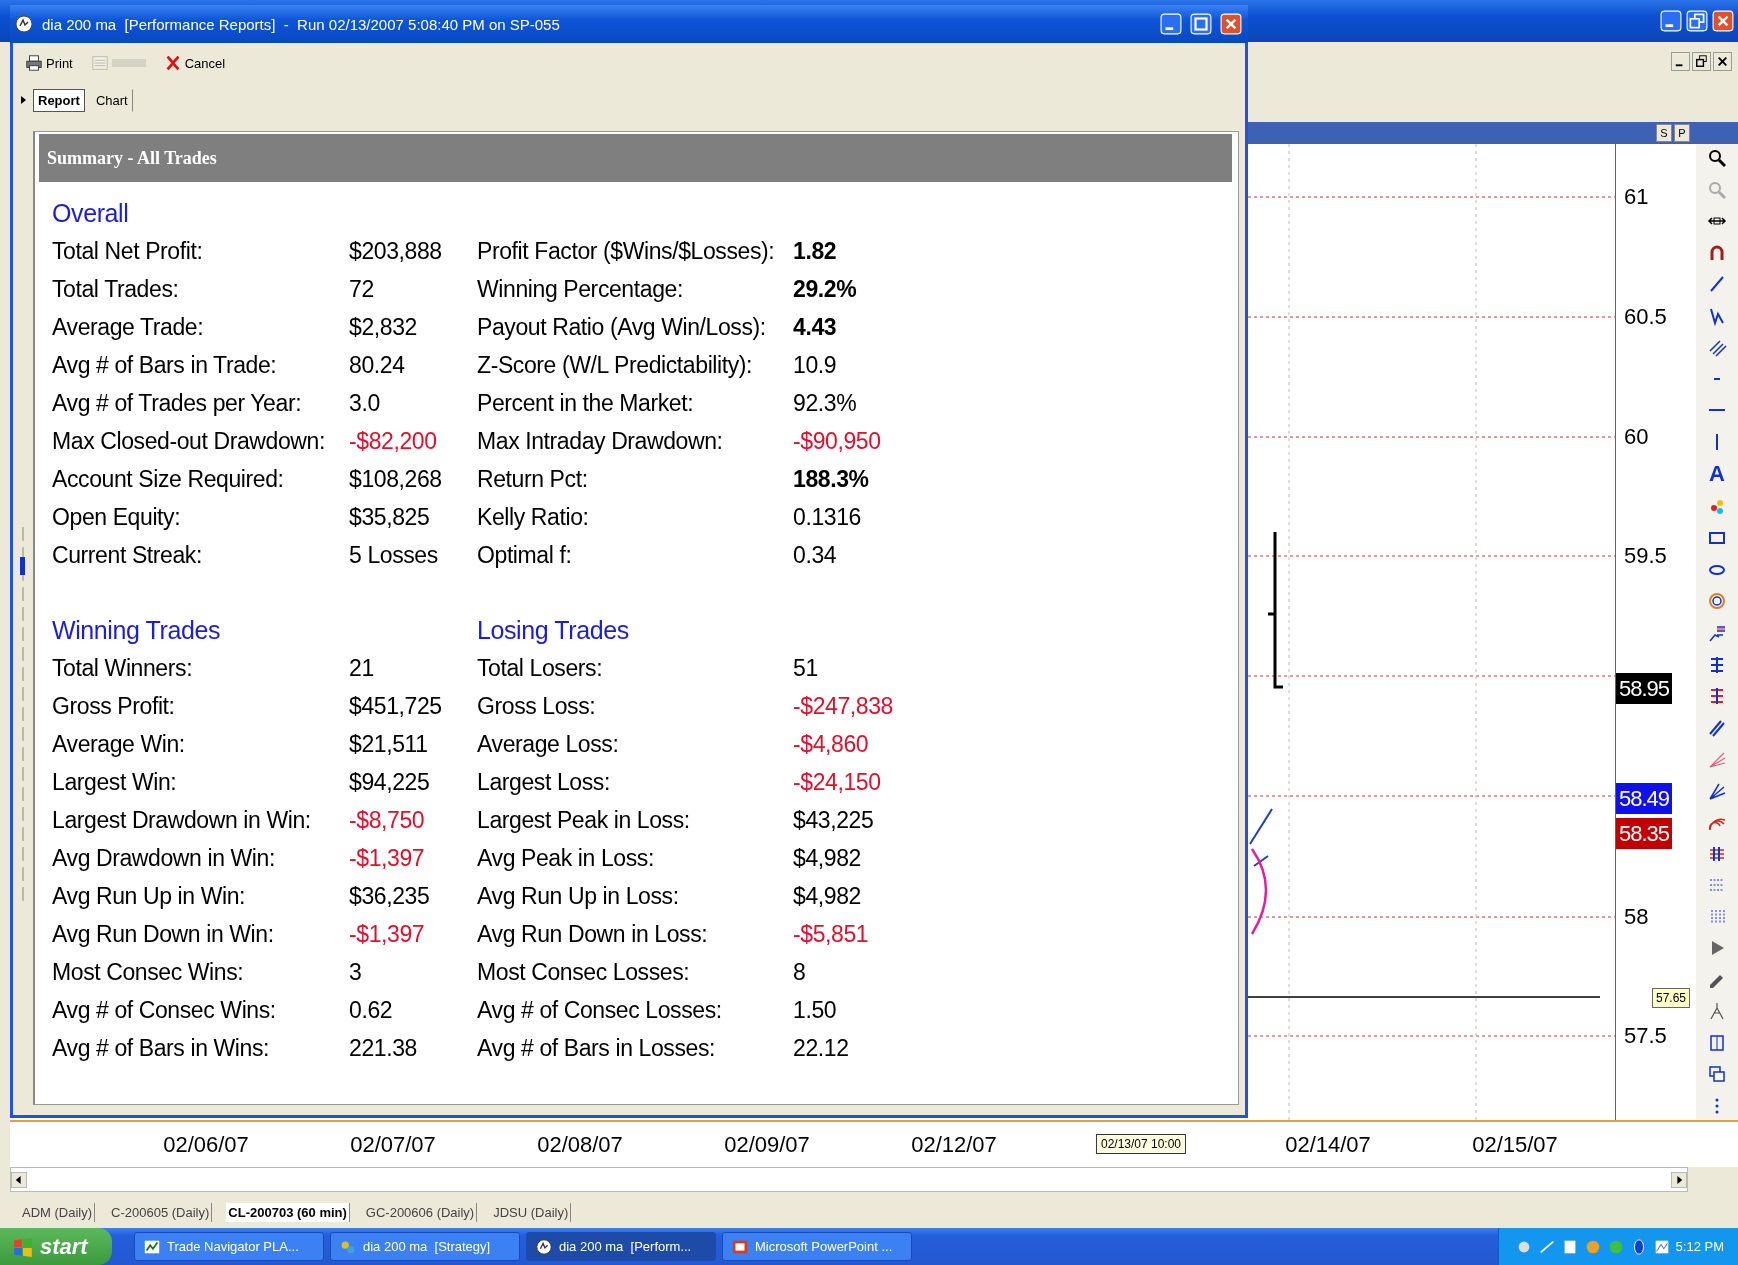 The height and width of the screenshot is (1265, 1738). Describe the element at coordinates (827, 858) in the screenshot. I see `stat-value: $4,982` at that location.